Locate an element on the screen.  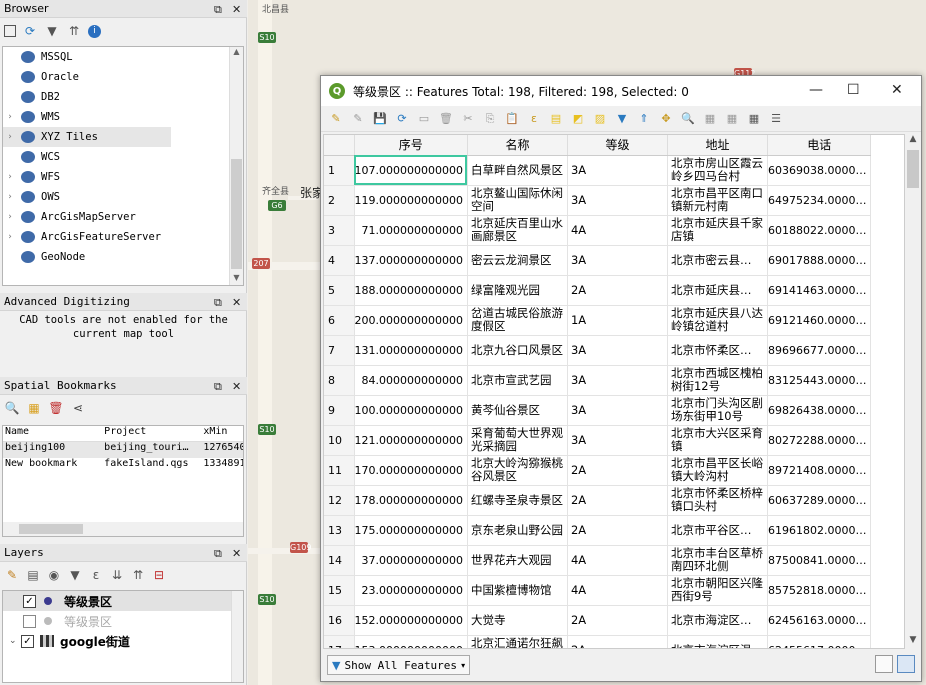
cell-id: 152.000000000000 is located at coordinates (411, 620).